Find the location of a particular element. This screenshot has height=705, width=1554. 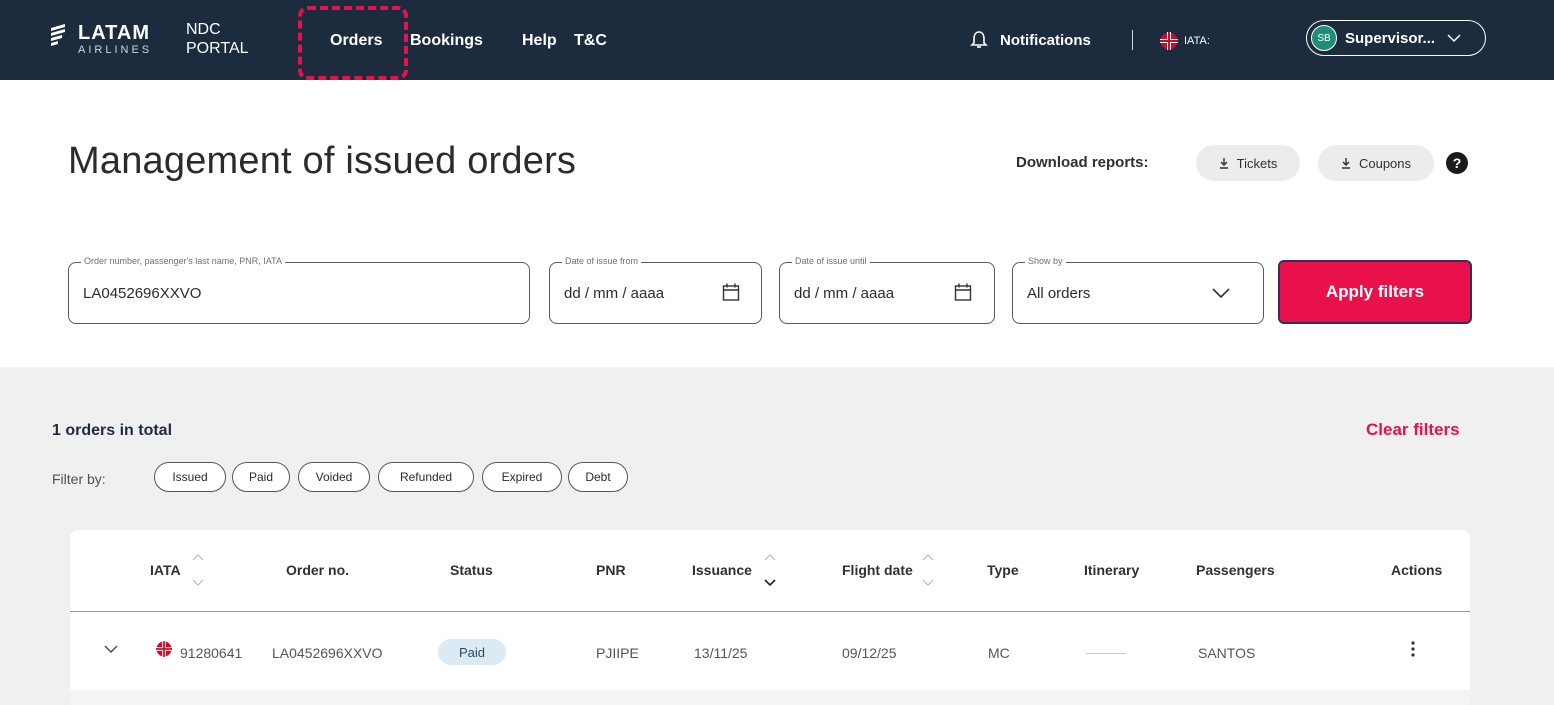

highlight-orders-annotation is located at coordinates (353, 43).